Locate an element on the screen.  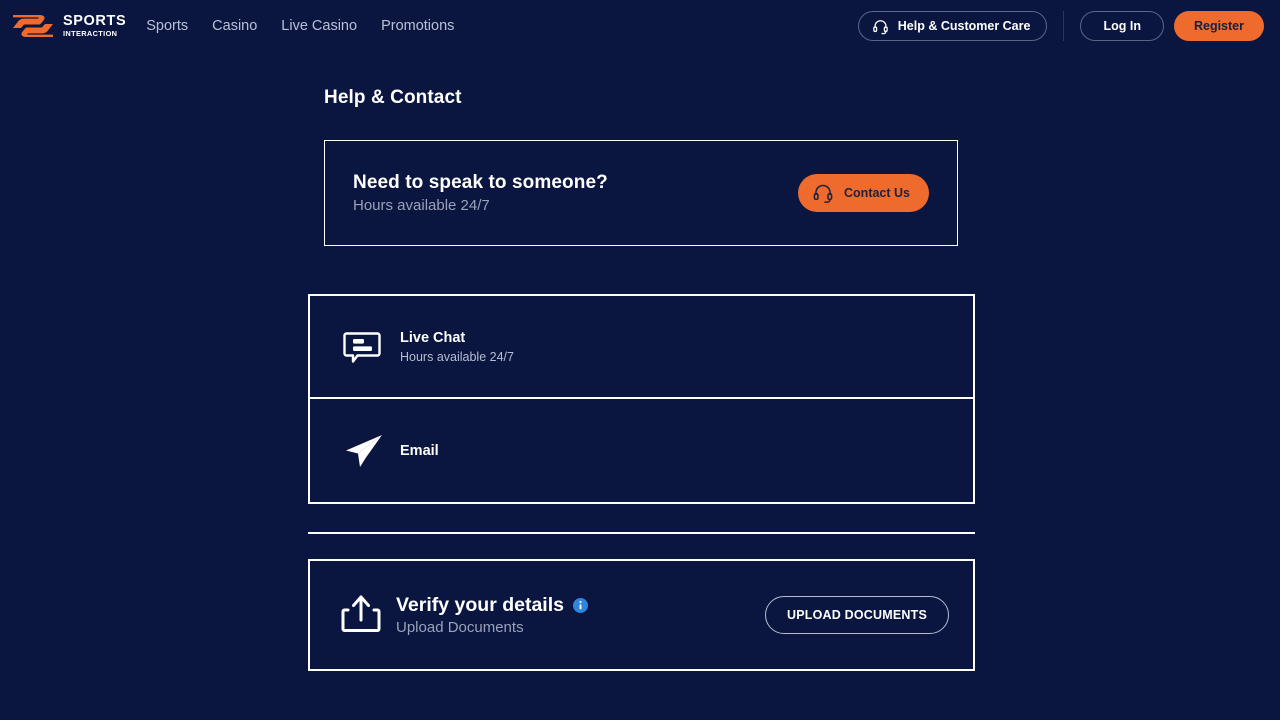
nav-item-live-casino: Live Casino is located at coordinates (319, 26).